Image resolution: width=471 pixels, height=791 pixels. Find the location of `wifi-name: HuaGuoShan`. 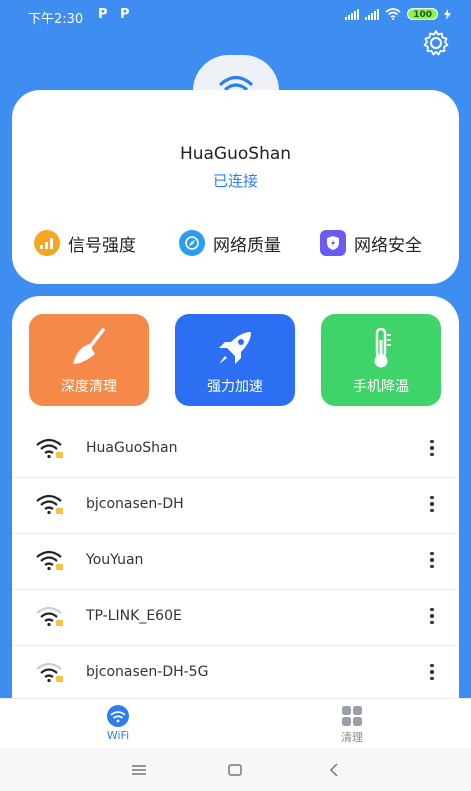

wifi-name: HuaGuoShan is located at coordinates (132, 448).